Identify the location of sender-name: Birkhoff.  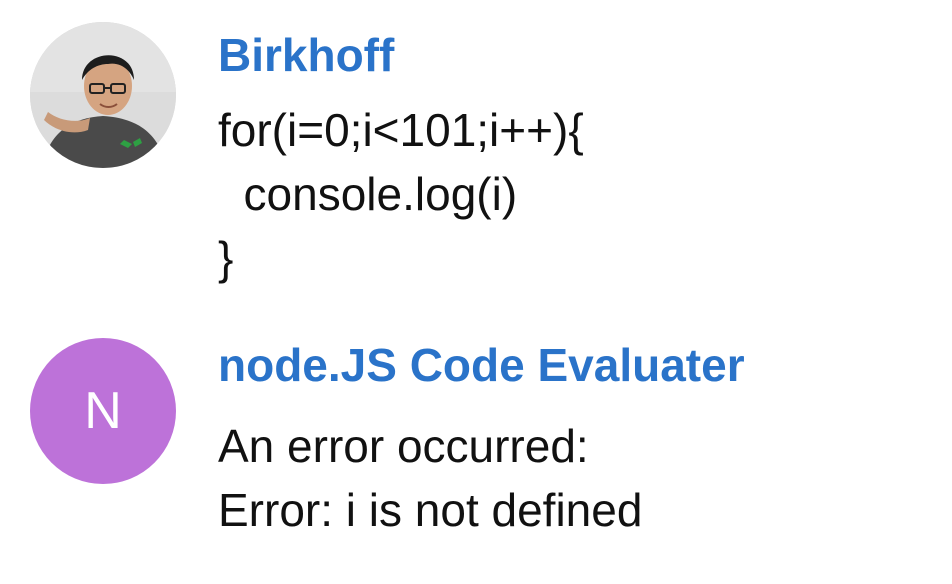
(306, 55).